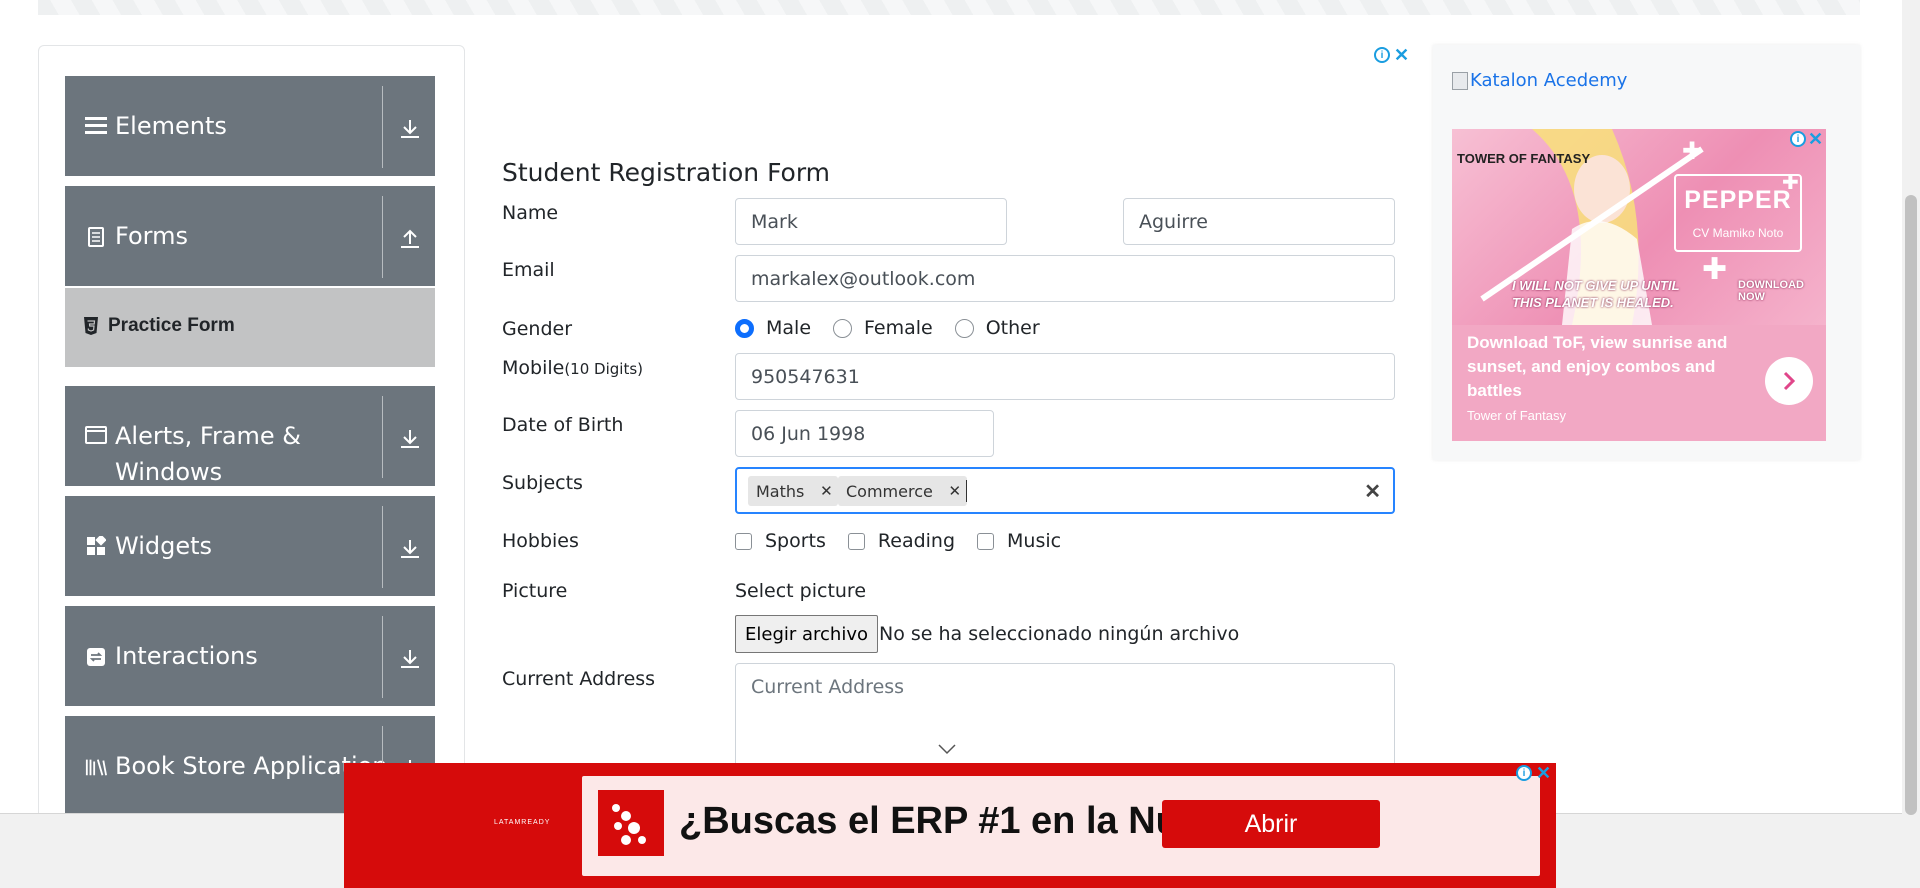 Image resolution: width=1920 pixels, height=888 pixels. Describe the element at coordinates (250, 546) in the screenshot. I see `sidebar-group-widgets: Widgets` at that location.